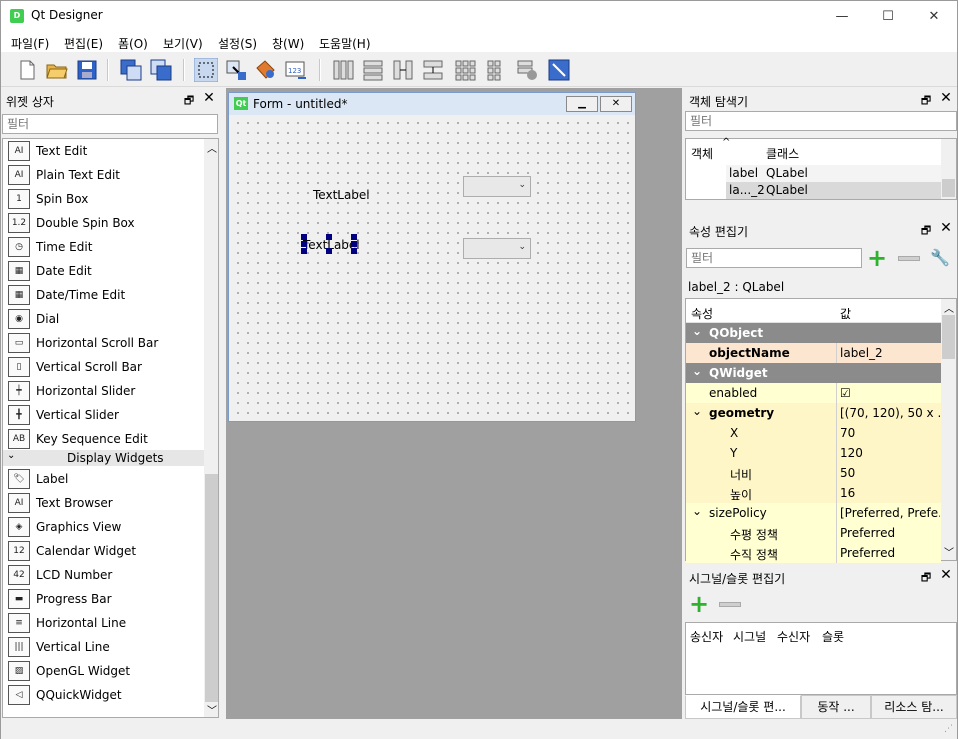 Image resolution: width=958 pixels, height=739 pixels. I want to click on widget-item: ≡ Horizontal Line, so click(103, 623).